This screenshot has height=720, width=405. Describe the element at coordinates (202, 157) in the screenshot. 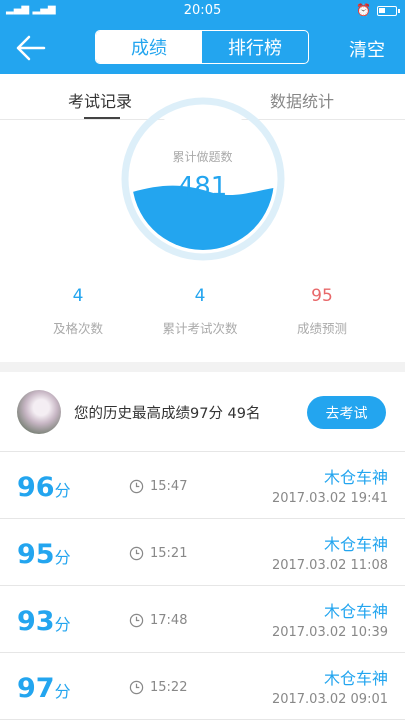

I see `total-questions-label: 累计做题数` at that location.